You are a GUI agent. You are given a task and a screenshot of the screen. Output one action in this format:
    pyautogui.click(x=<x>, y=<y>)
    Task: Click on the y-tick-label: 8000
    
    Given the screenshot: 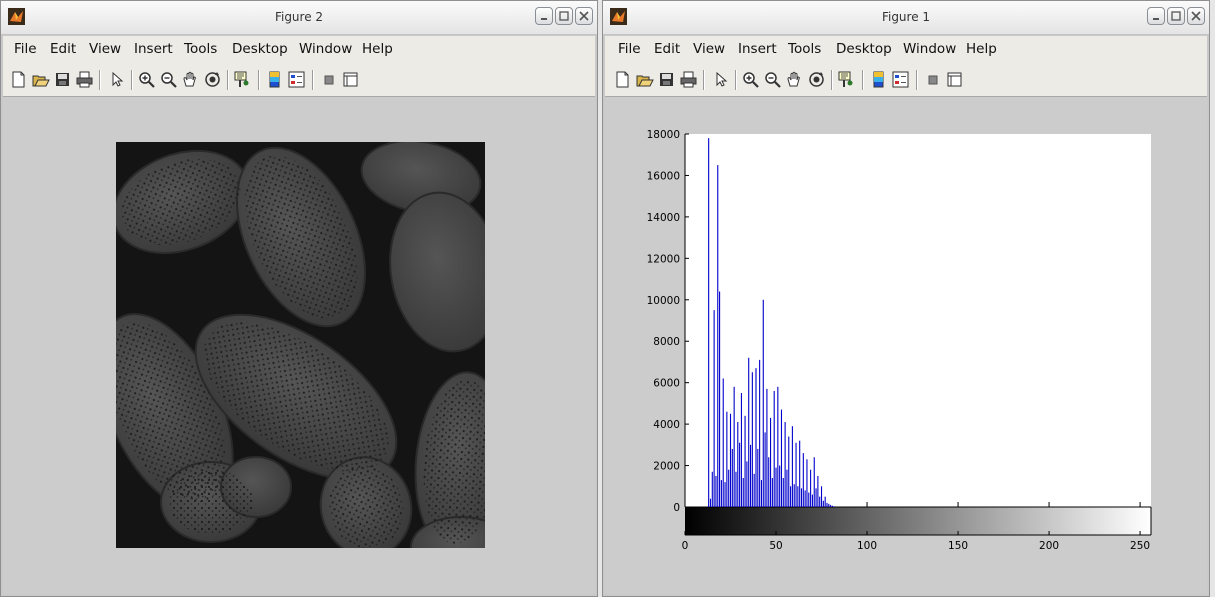 What is the action you would take?
    pyautogui.click(x=666, y=342)
    